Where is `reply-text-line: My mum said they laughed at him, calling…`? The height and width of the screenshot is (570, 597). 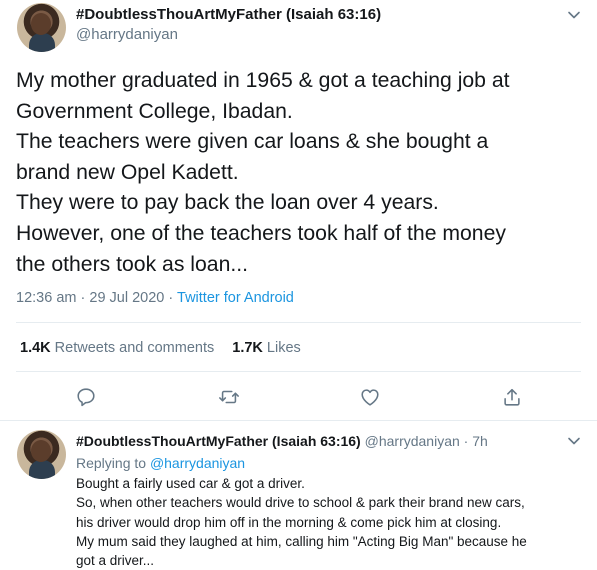
reply-text-line: My mum said they laughed at him, calling… is located at coordinates (301, 541).